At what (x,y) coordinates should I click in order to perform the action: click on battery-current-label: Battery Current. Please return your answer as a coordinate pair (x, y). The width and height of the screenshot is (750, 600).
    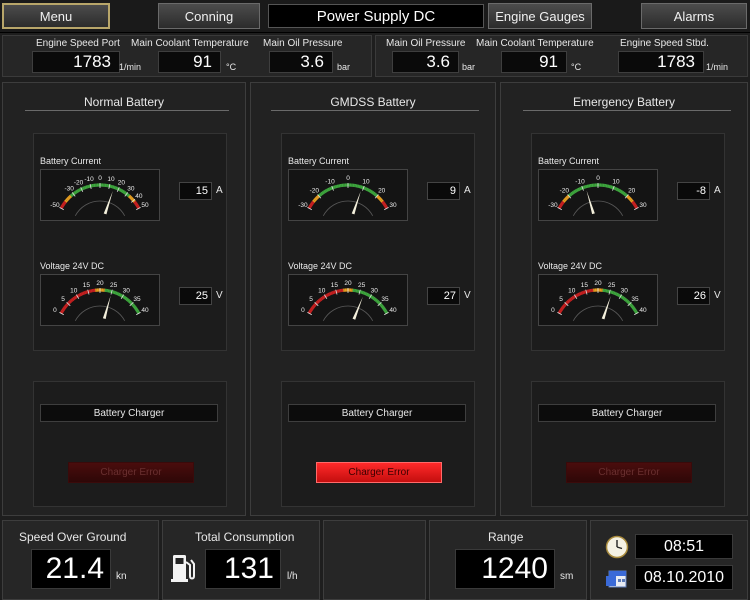
    Looking at the image, I should click on (71, 161).